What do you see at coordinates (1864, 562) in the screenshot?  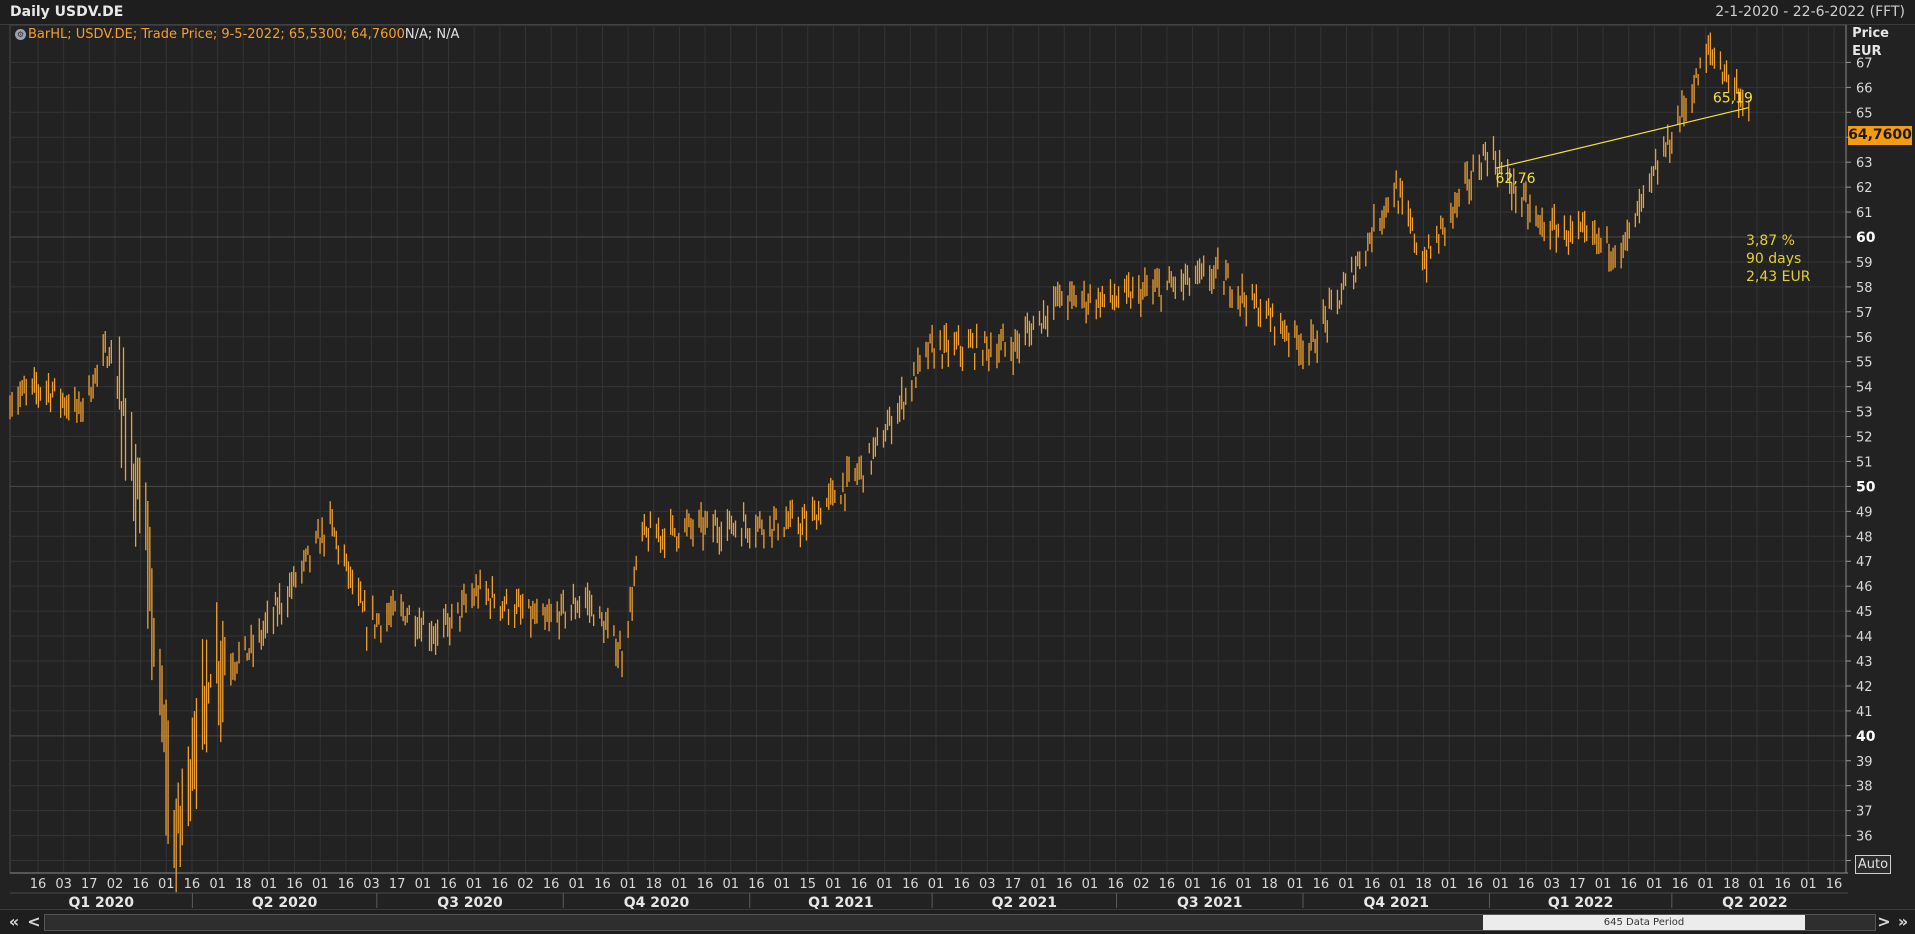 I see `y-tick-label: 47` at bounding box center [1864, 562].